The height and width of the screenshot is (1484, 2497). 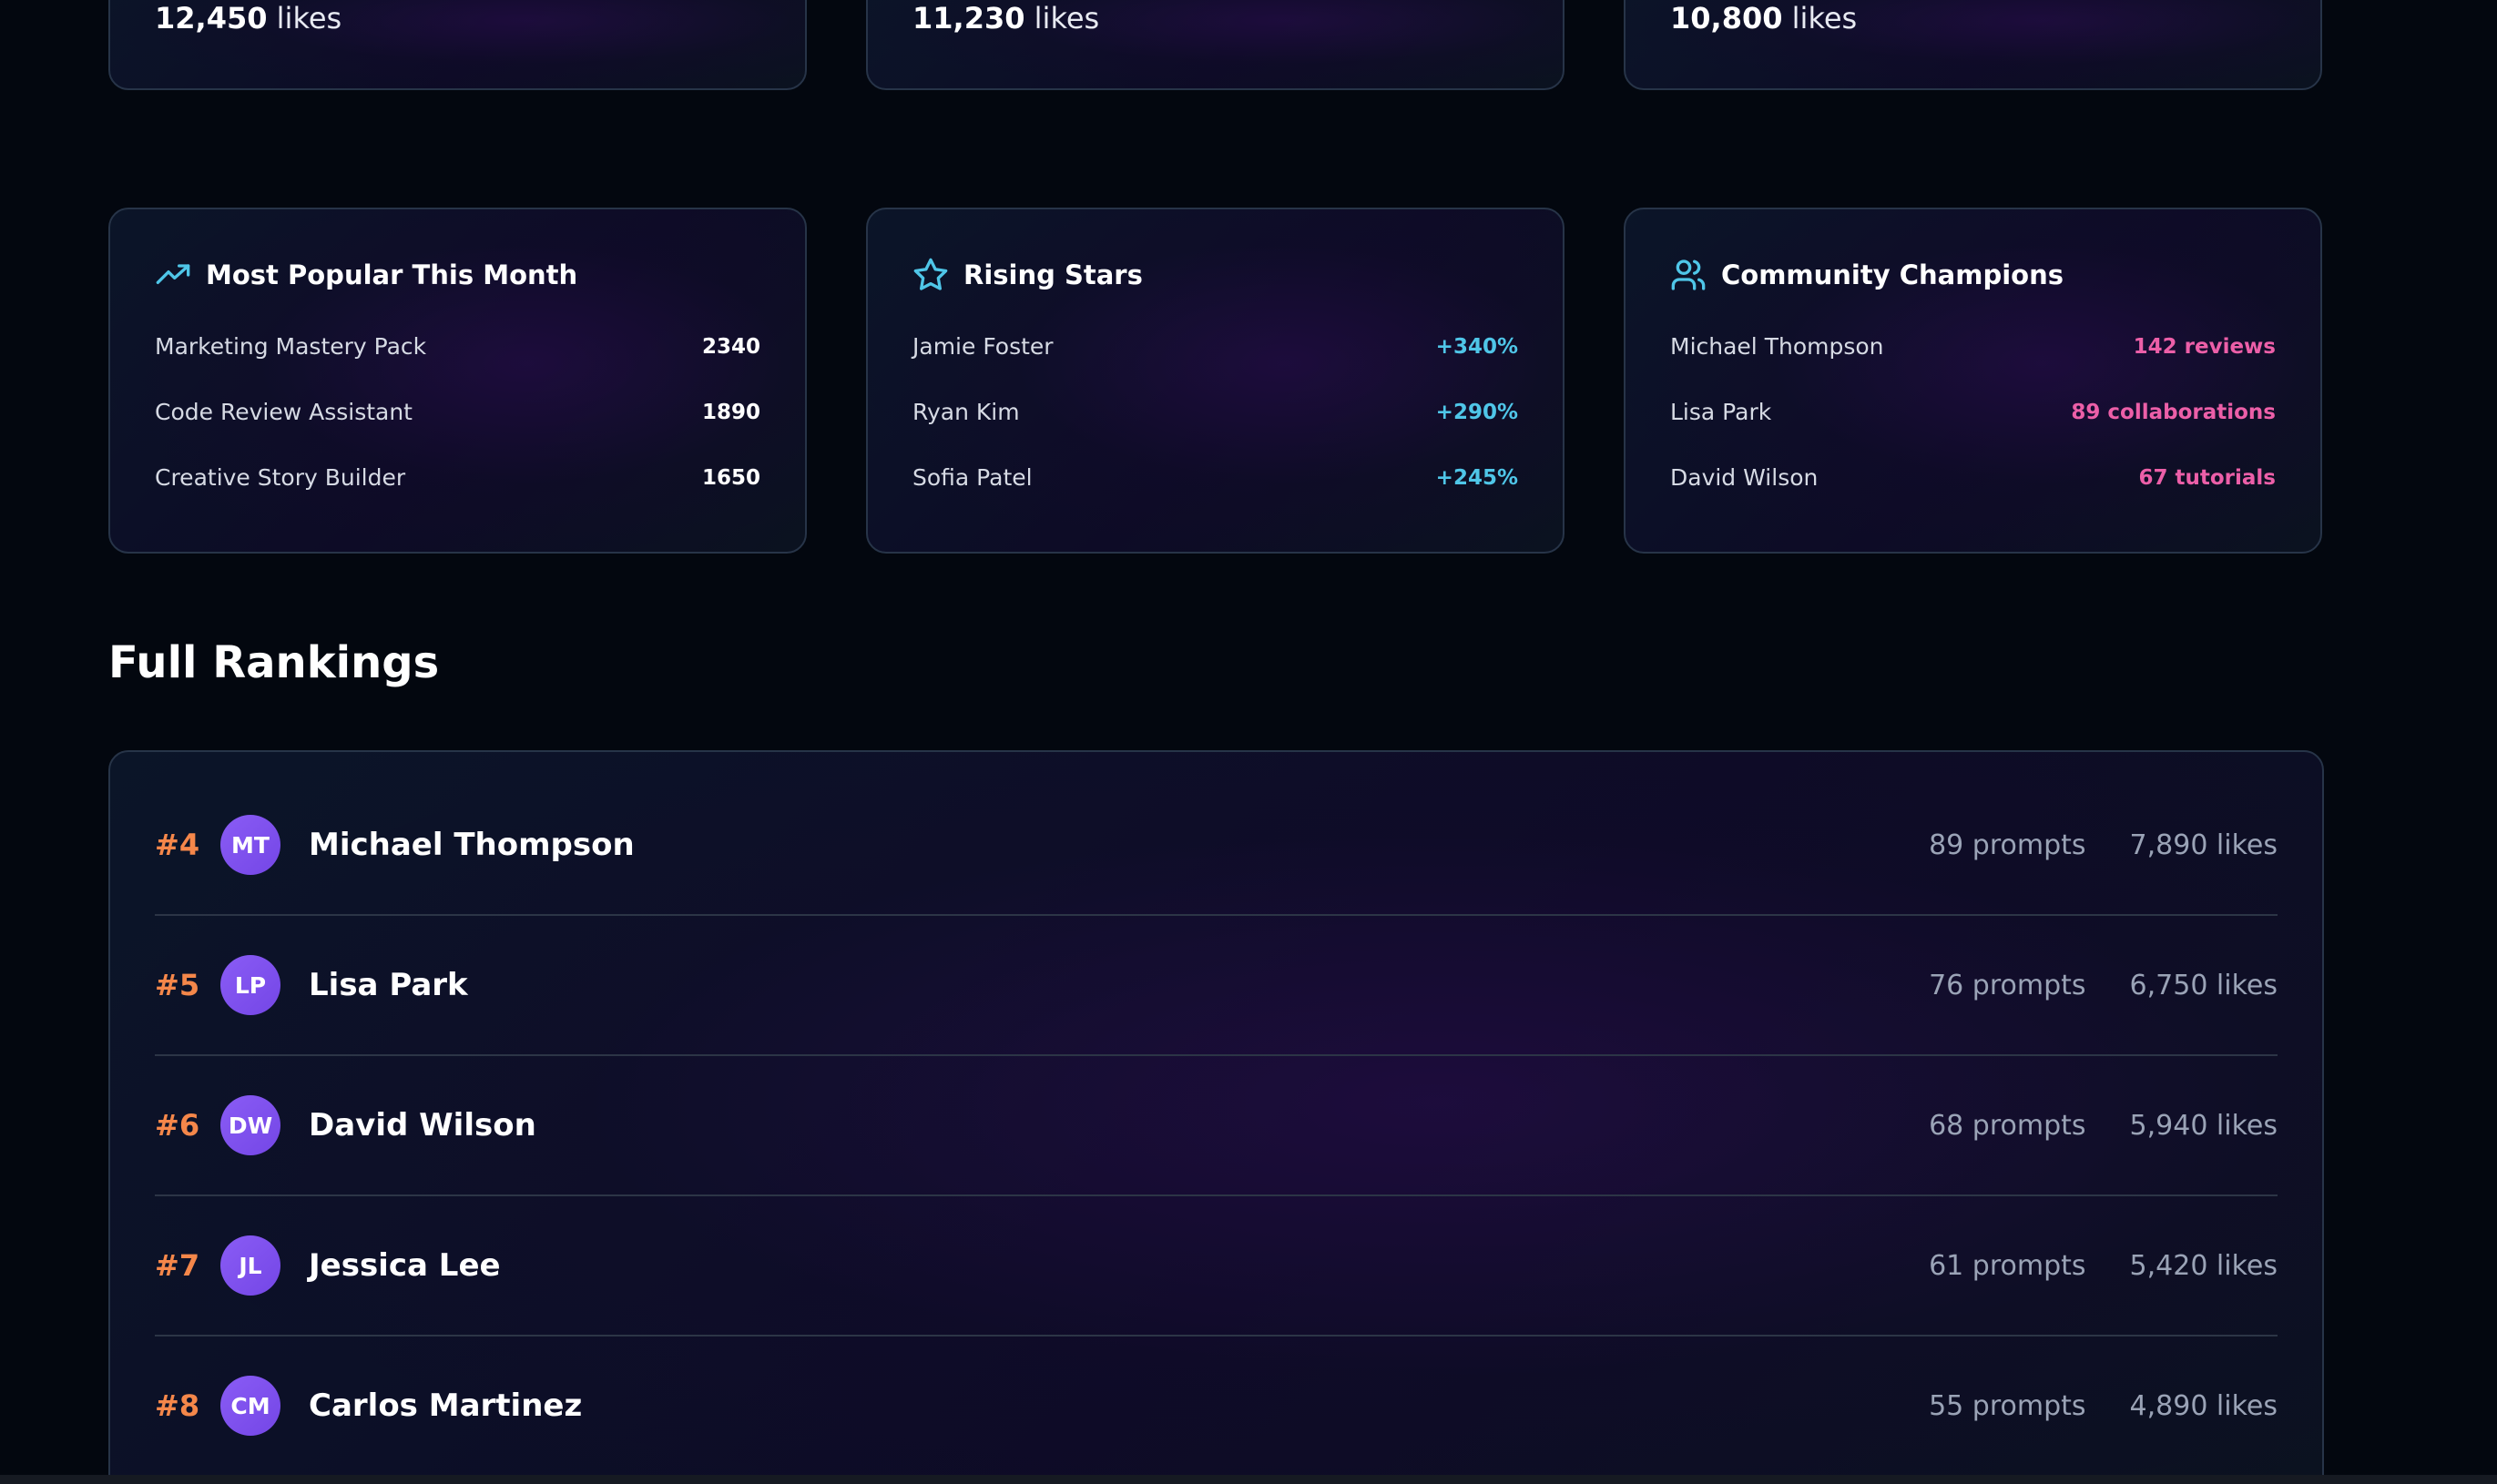 What do you see at coordinates (250, 985) in the screenshot?
I see `avatar: LP` at bounding box center [250, 985].